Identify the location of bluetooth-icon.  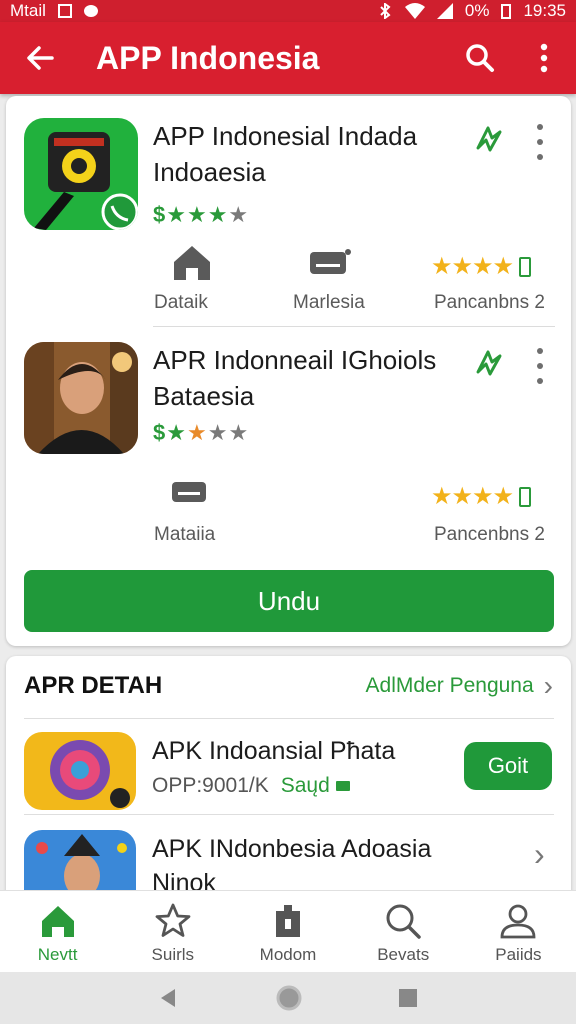
(385, 11).